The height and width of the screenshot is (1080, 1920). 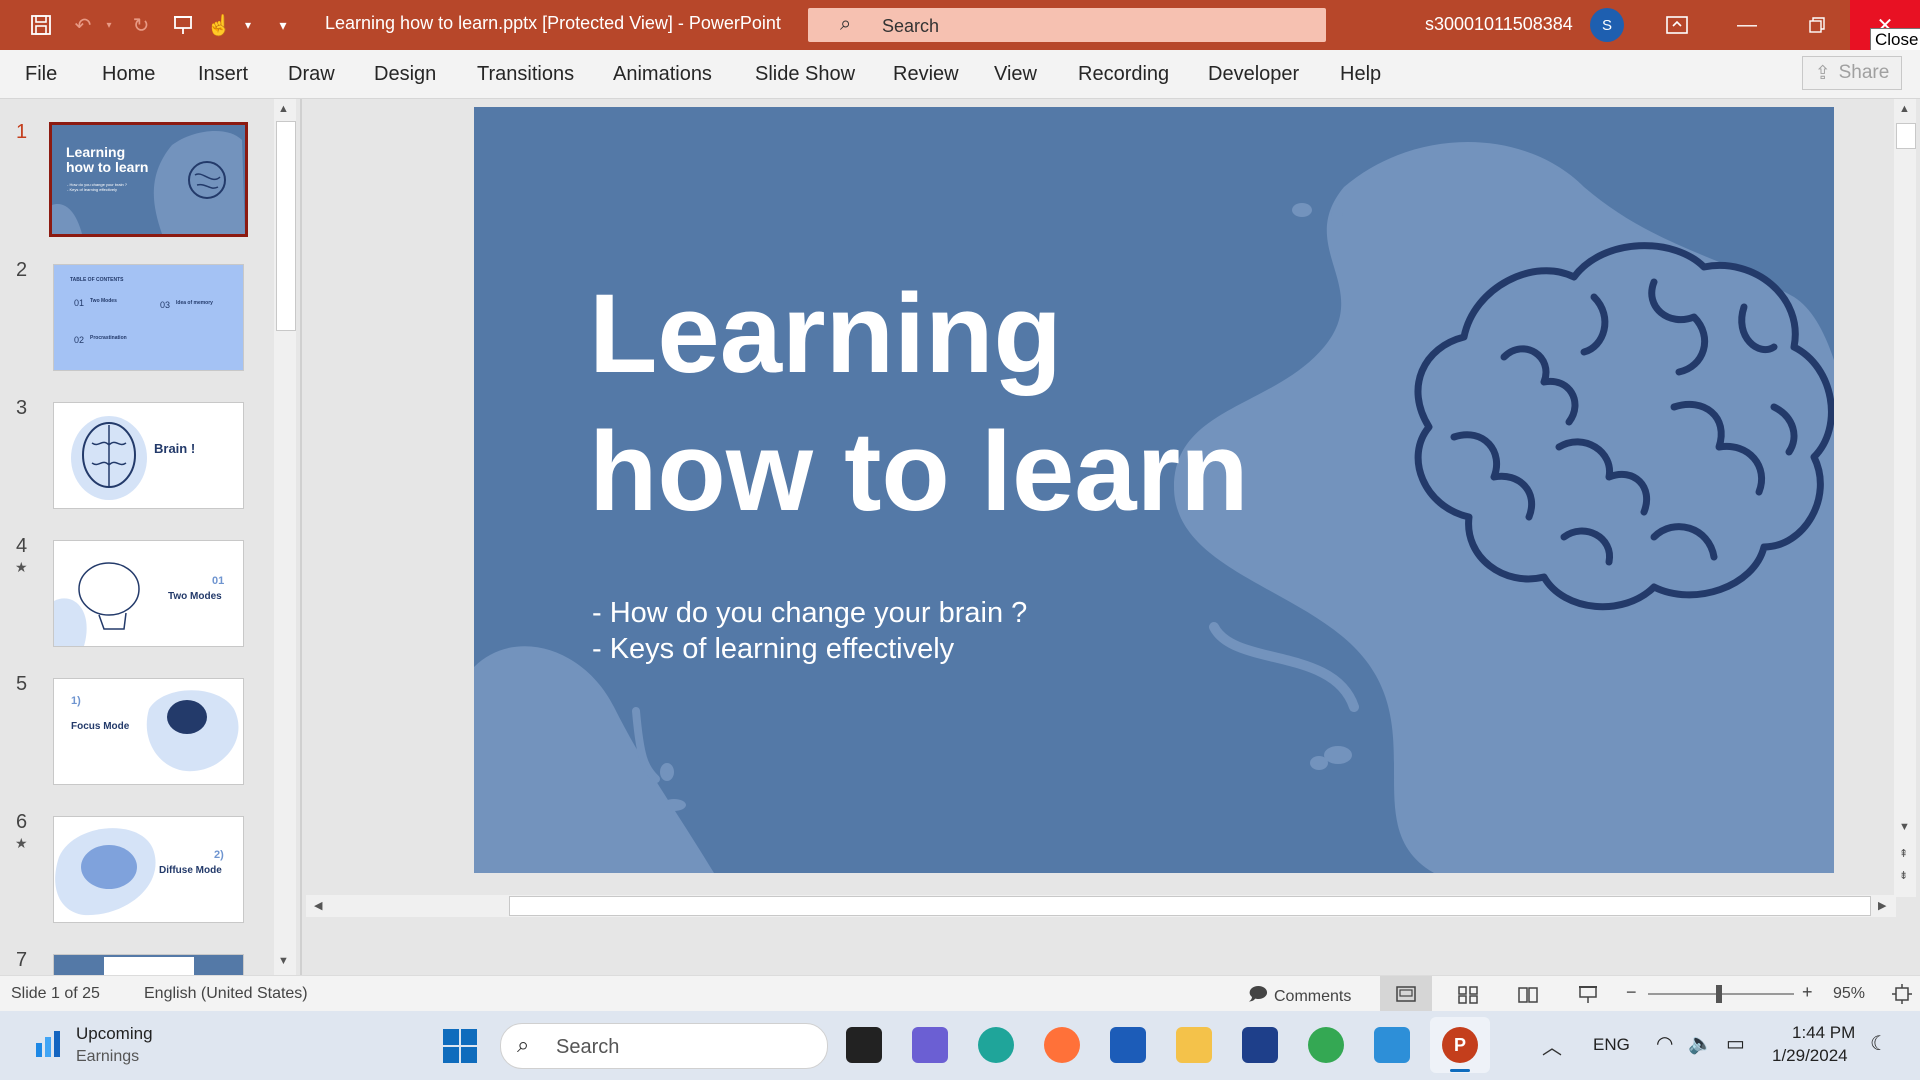 What do you see at coordinates (22, 132) in the screenshot?
I see `thumb-number: 1` at bounding box center [22, 132].